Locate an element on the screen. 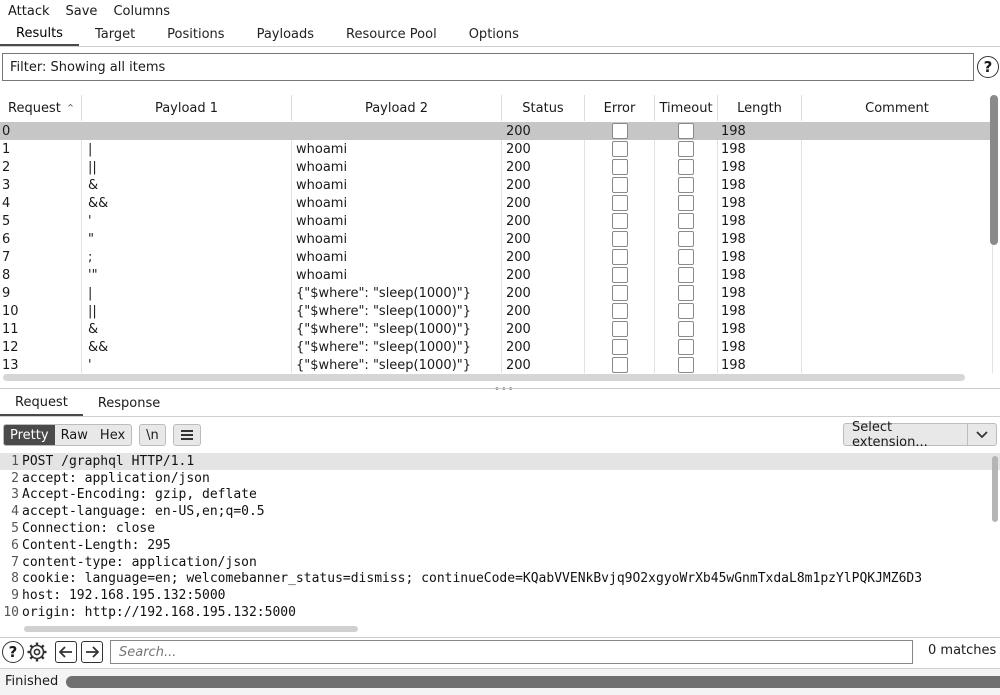 This screenshot has width=1000, height=695. table-row: 11 & {"$where": "sleep(1000)"} 200 198 is located at coordinates (496, 329).